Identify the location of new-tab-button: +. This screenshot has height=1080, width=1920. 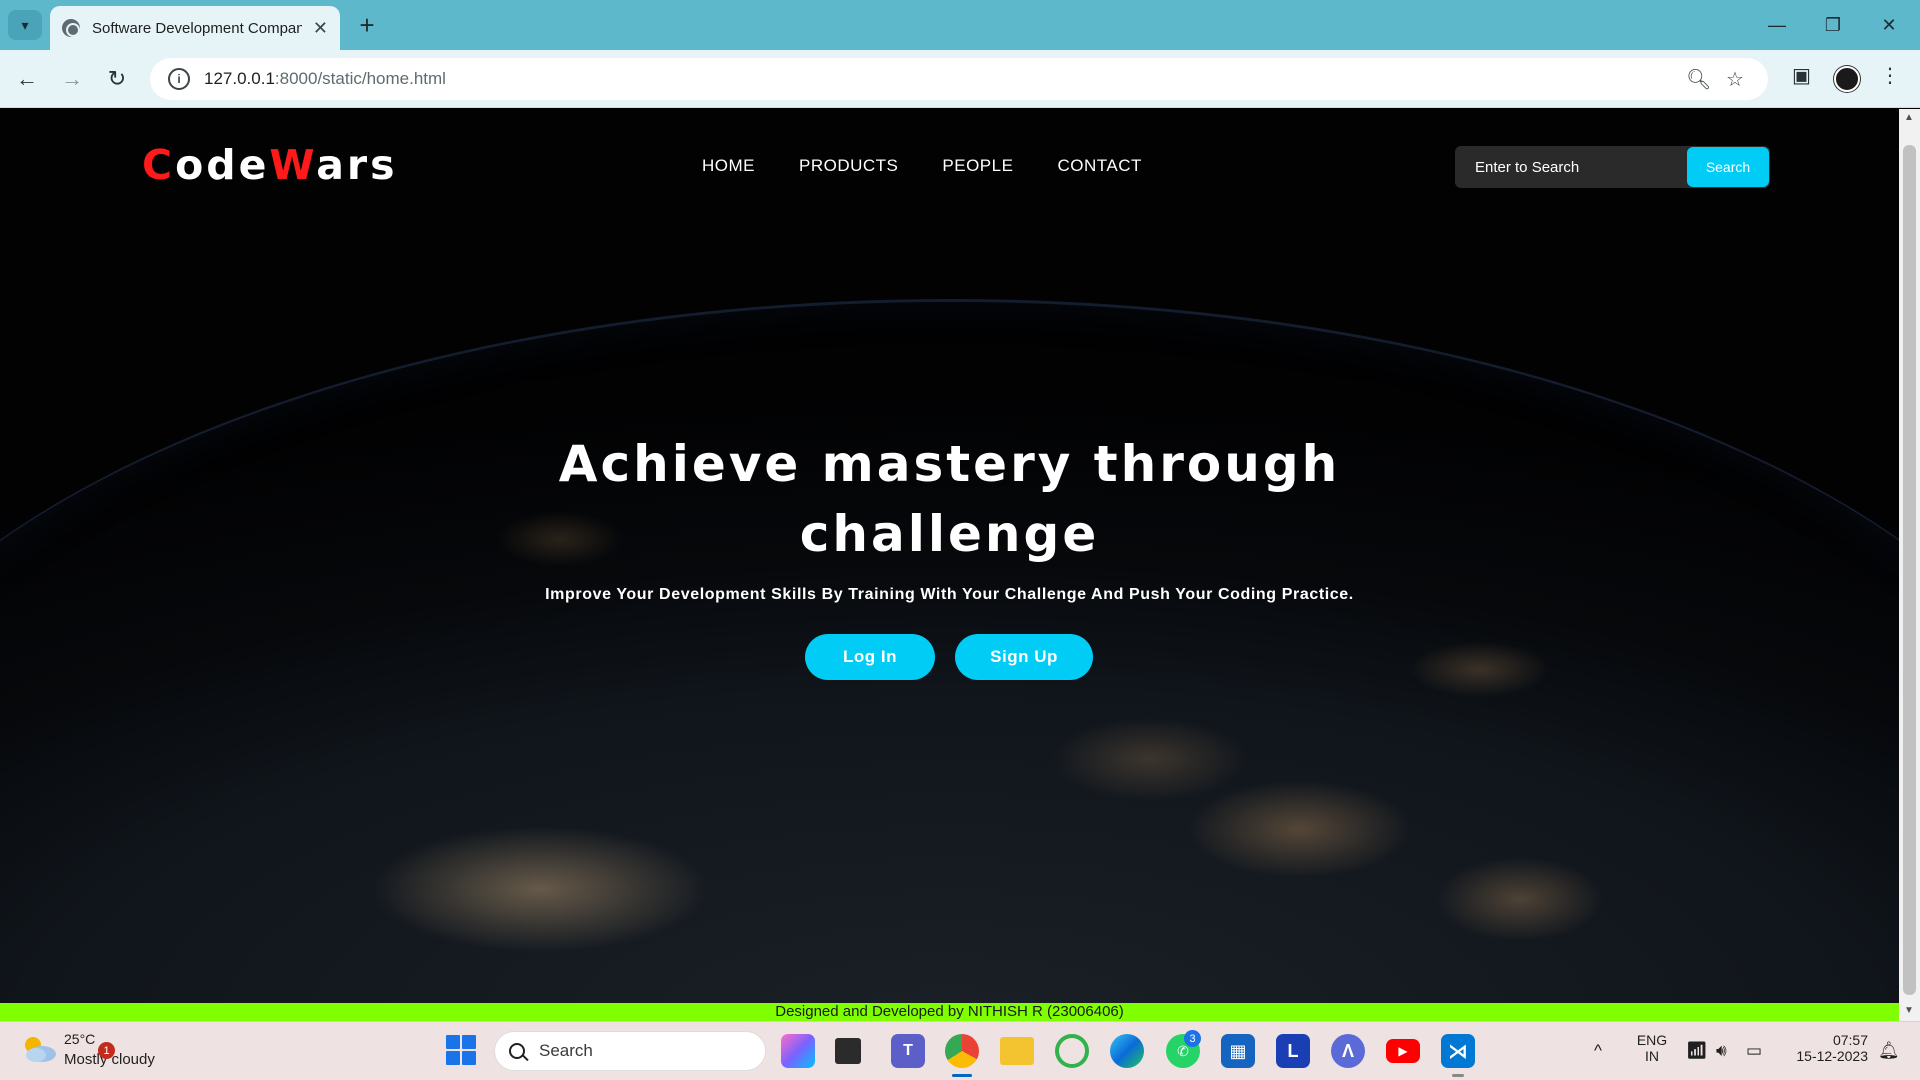
(367, 25).